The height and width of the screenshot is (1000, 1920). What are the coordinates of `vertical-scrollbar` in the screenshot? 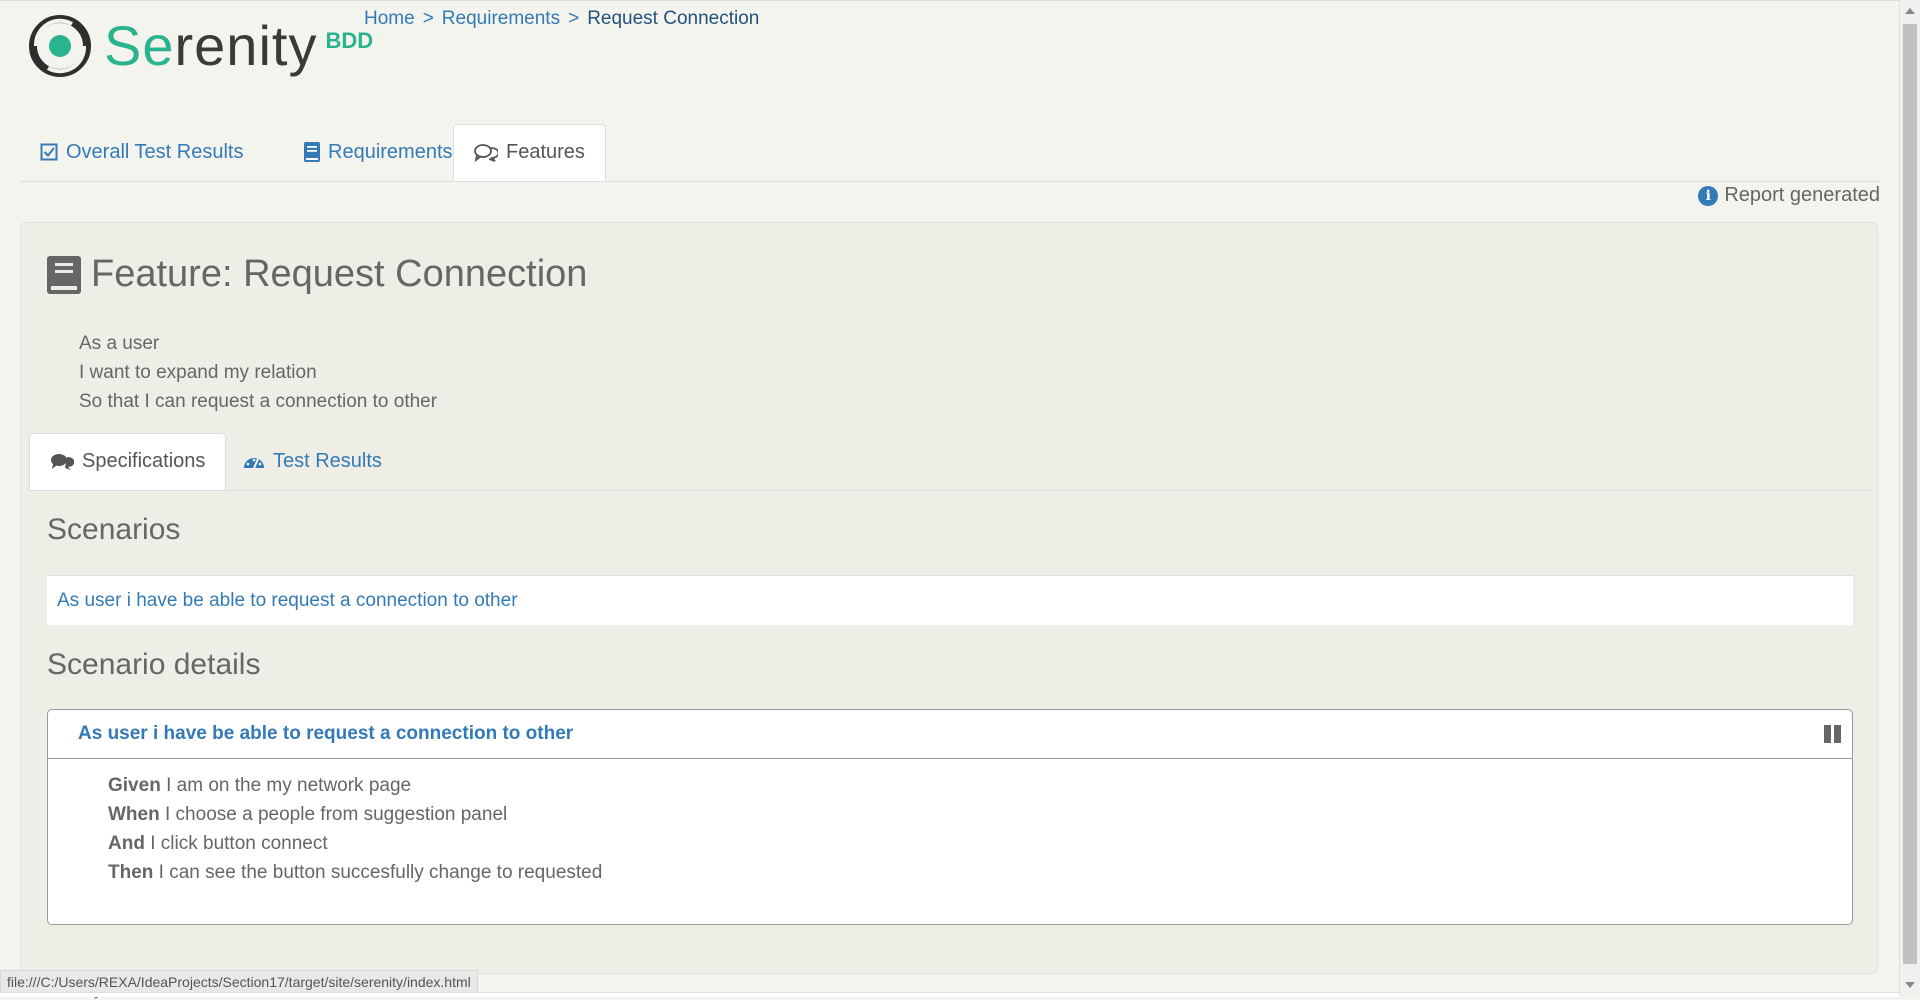 It's located at (1909, 498).